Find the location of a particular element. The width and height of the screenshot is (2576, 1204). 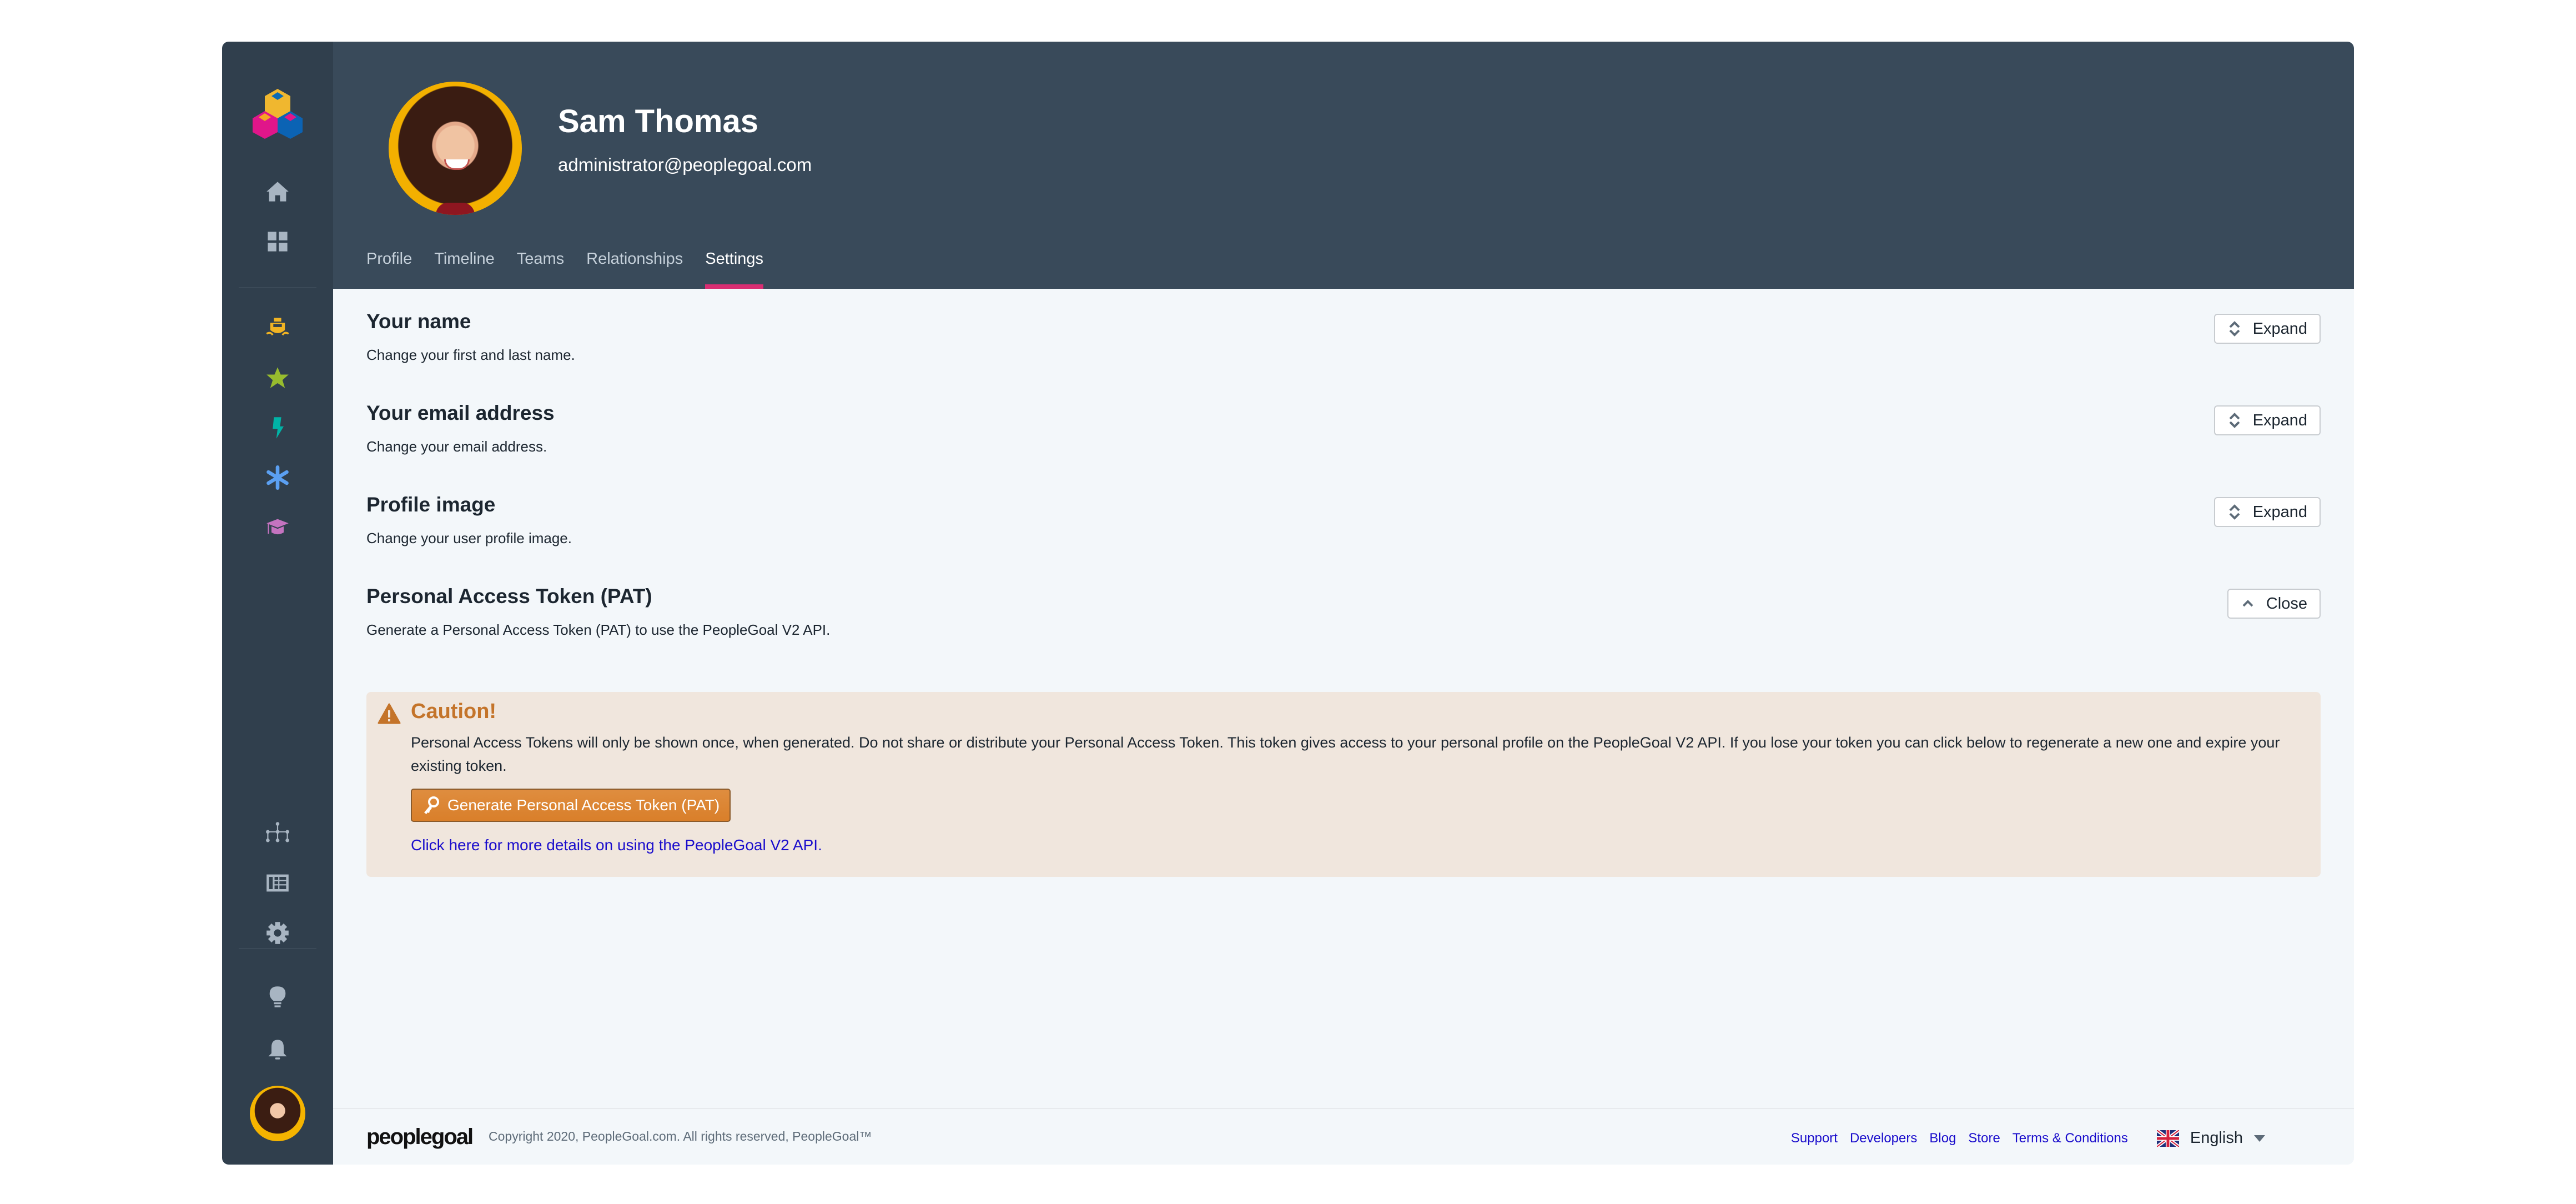

caret-down-icon is located at coordinates (2259, 1139).